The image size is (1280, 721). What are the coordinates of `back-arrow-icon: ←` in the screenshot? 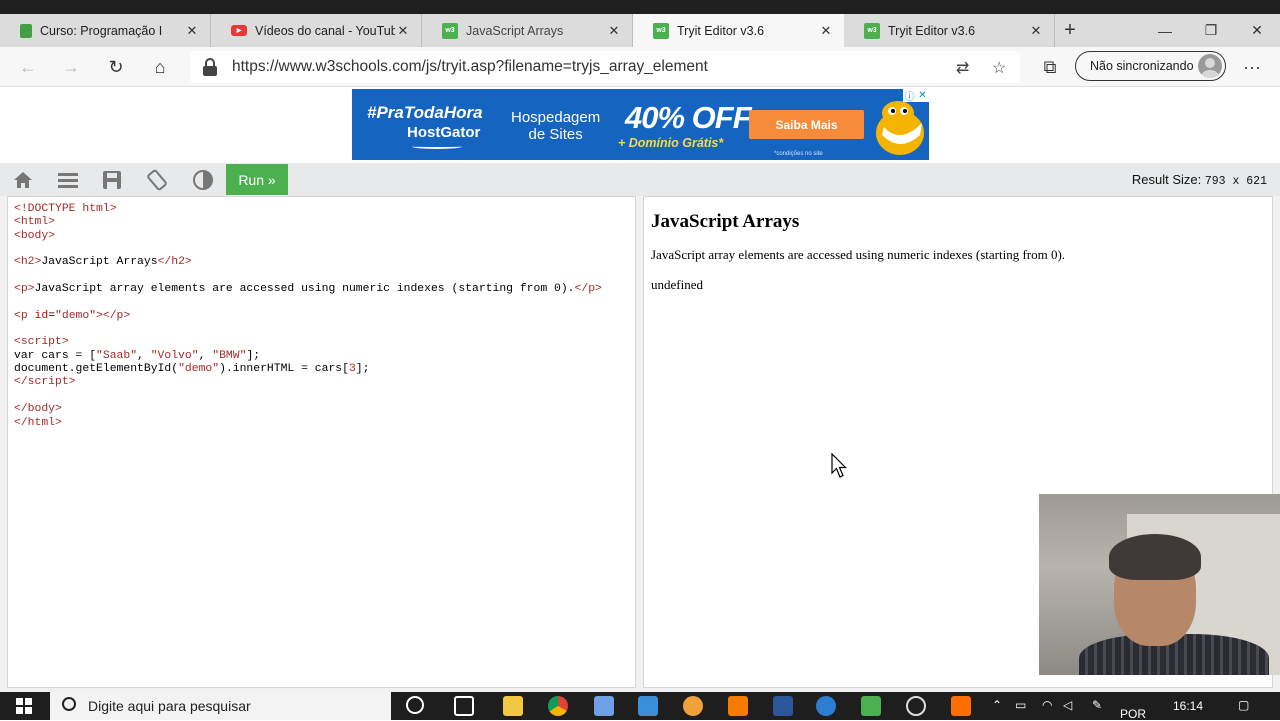 It's located at (28, 67).